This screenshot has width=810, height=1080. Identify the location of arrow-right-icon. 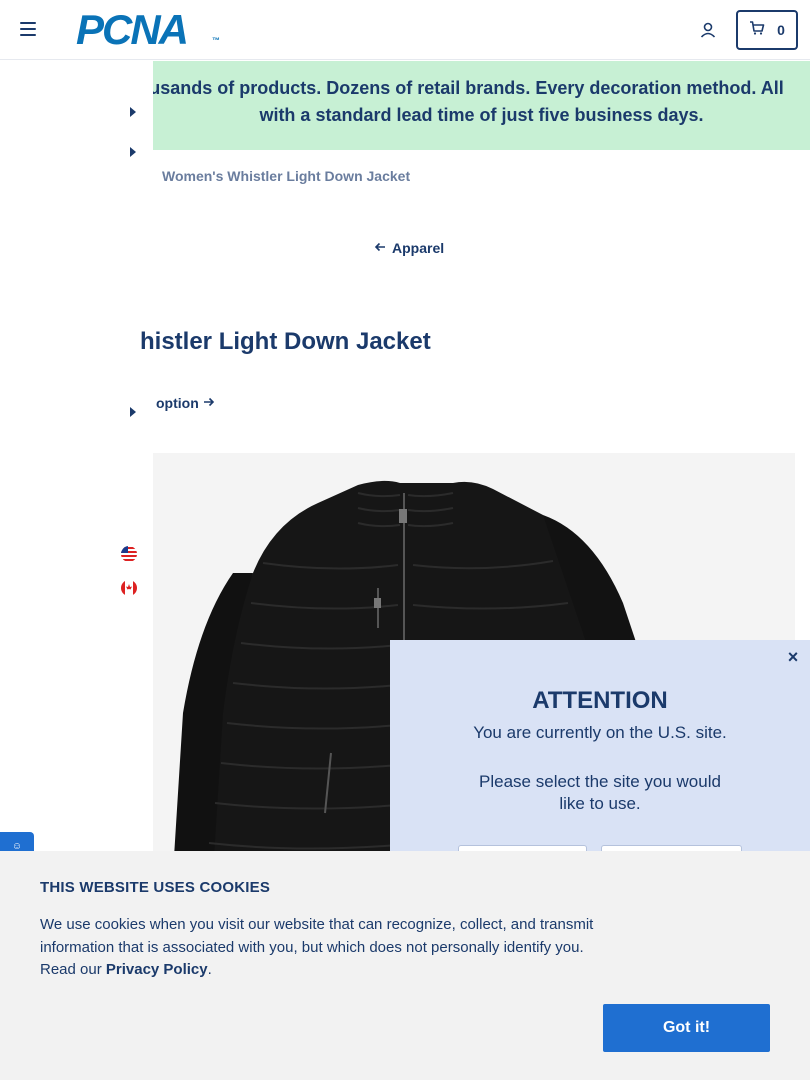
(209, 403).